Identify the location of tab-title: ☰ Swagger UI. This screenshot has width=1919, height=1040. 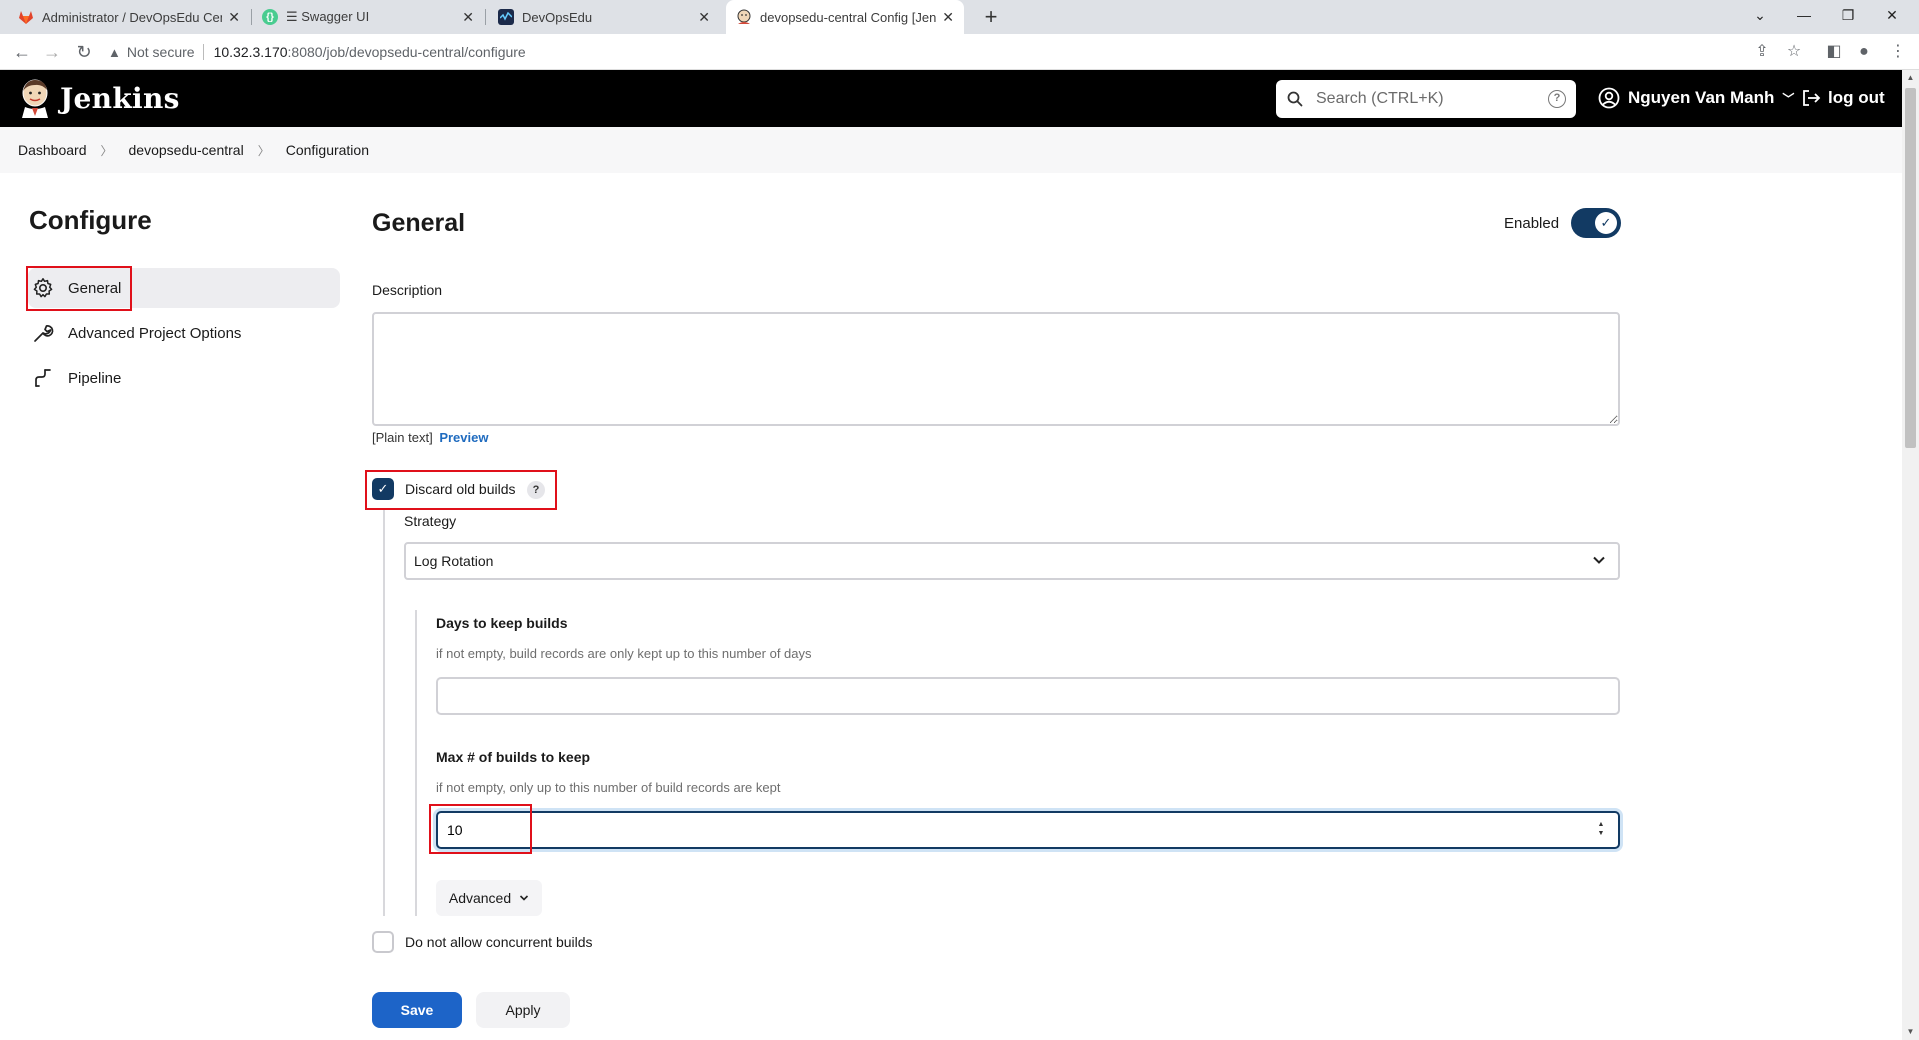
(328, 16).